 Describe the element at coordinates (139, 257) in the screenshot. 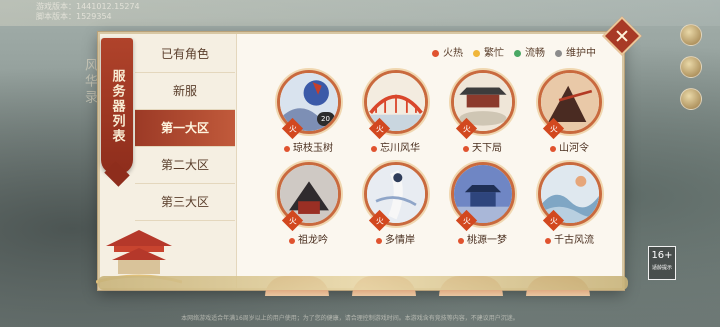

I see `pavilion-decoration-icon` at that location.